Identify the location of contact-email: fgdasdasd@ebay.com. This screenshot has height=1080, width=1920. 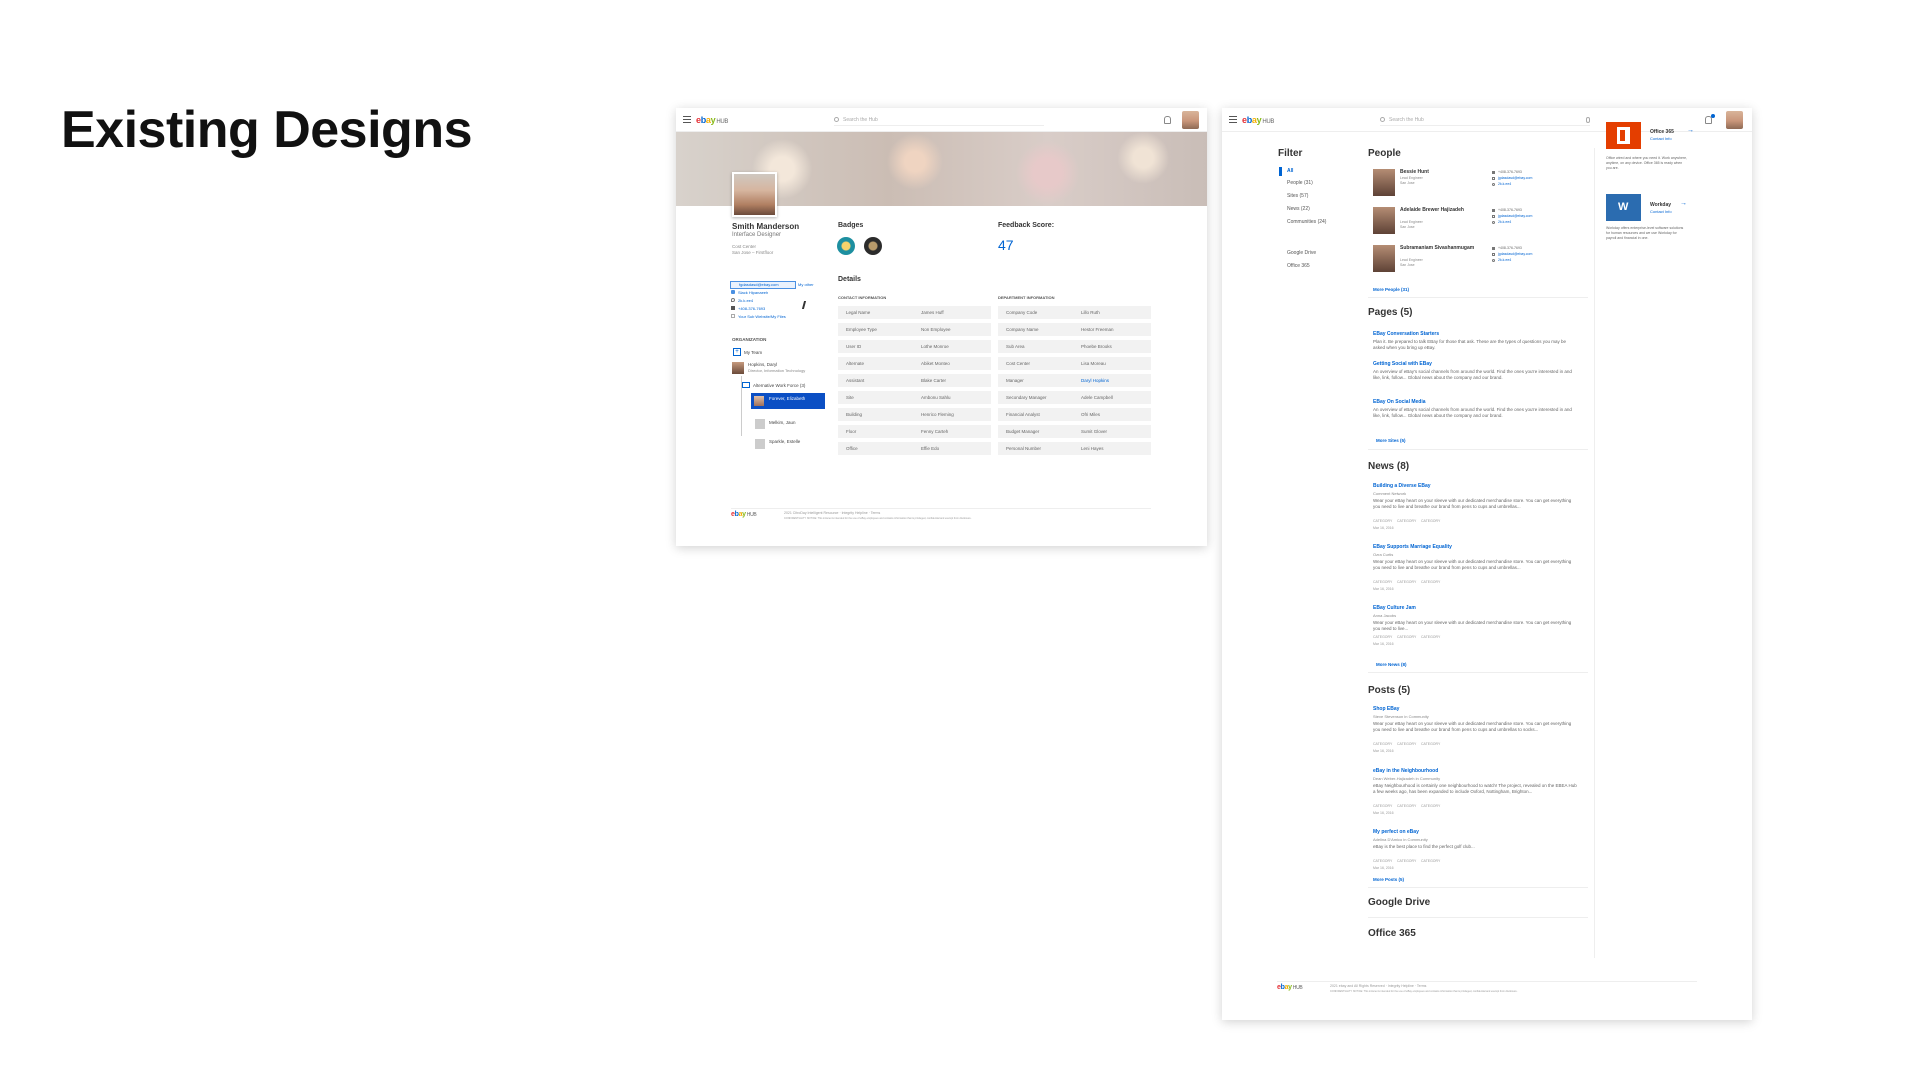
(763, 285).